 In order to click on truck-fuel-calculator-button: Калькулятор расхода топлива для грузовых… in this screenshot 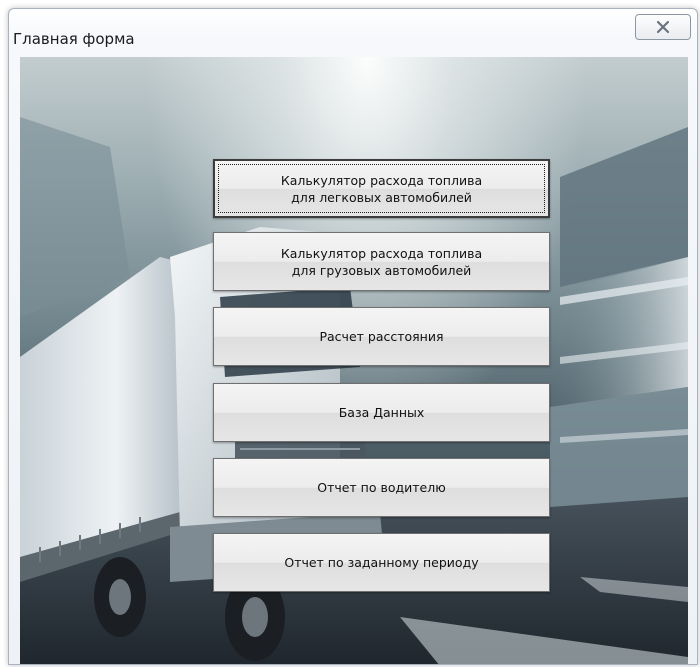, I will do `click(381, 261)`.